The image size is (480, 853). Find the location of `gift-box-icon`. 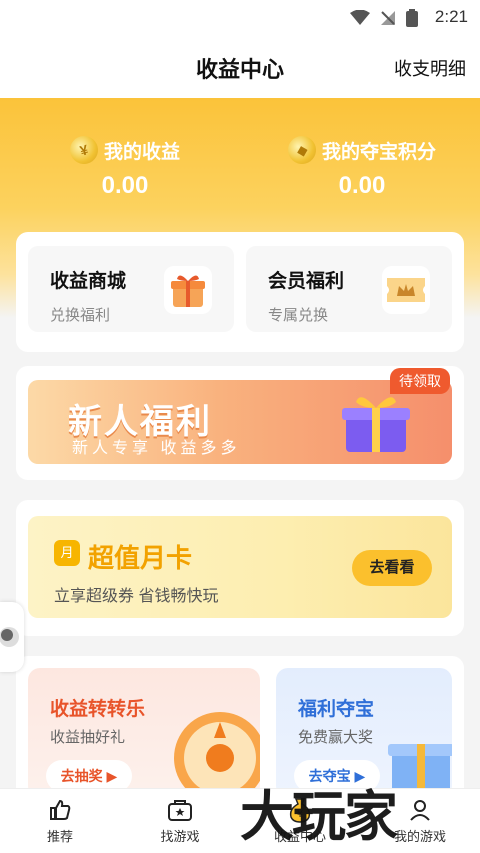

gift-box-icon is located at coordinates (376, 424).